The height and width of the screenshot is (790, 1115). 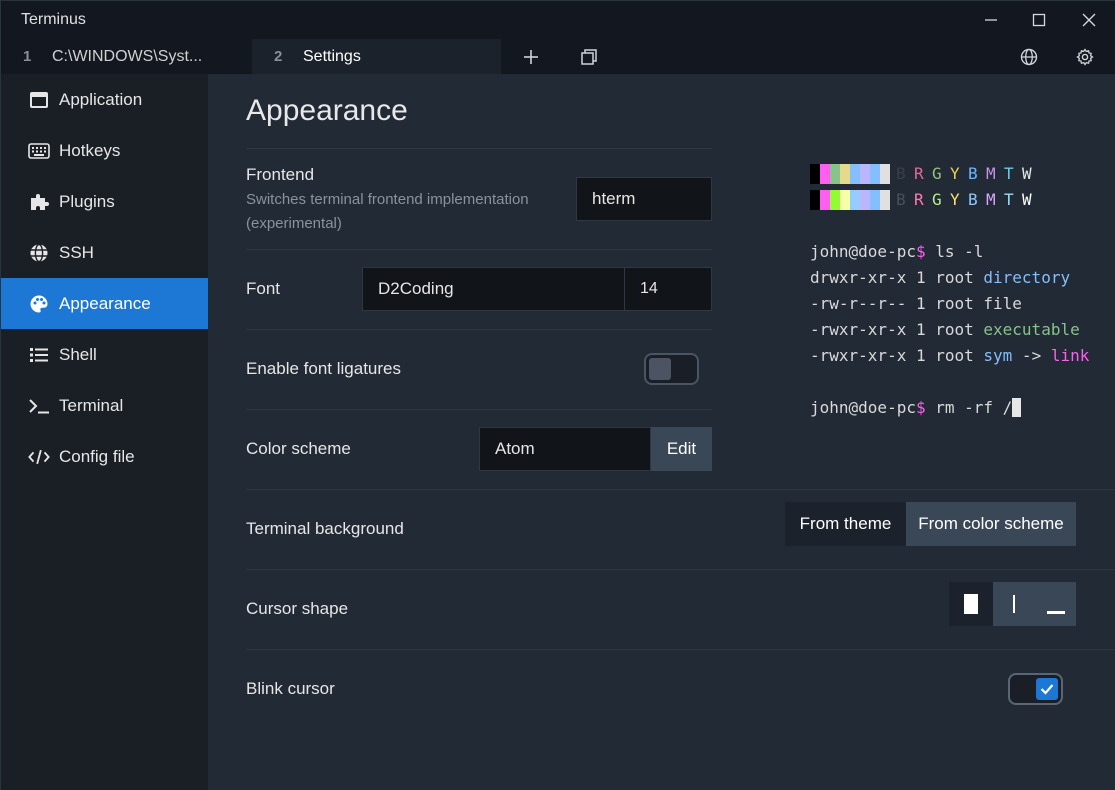 I want to click on cursor-underline-icon, so click(x=1055, y=612).